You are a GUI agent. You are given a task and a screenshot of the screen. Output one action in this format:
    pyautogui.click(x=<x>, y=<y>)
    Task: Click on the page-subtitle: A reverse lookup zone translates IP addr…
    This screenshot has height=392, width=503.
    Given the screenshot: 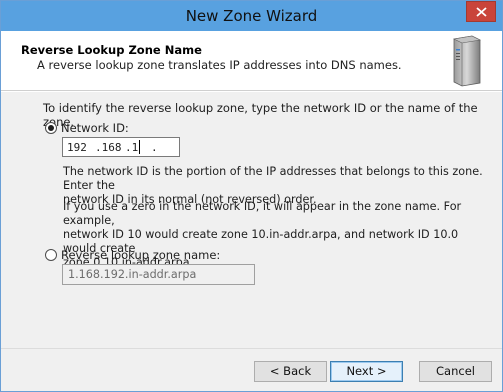 What is the action you would take?
    pyautogui.click(x=219, y=65)
    